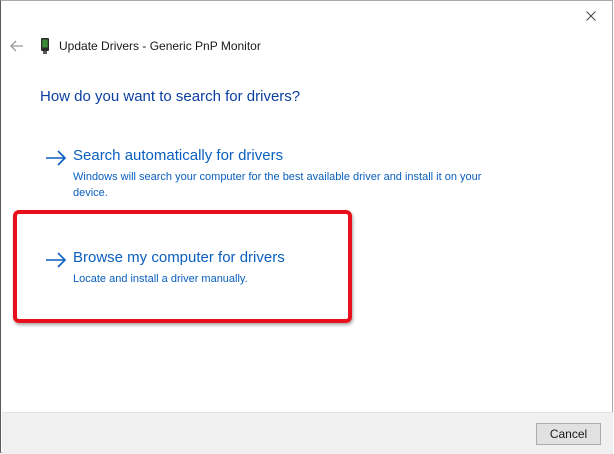 The image size is (614, 454). I want to click on dialog-footer: Cancel, so click(307, 433).